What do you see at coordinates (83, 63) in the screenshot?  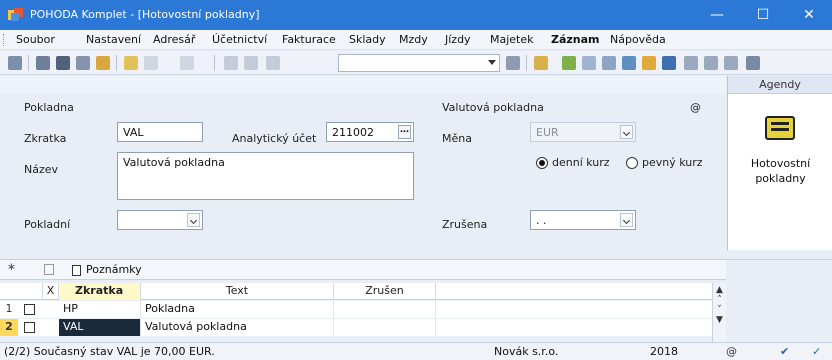 I see `print-preview-icon` at bounding box center [83, 63].